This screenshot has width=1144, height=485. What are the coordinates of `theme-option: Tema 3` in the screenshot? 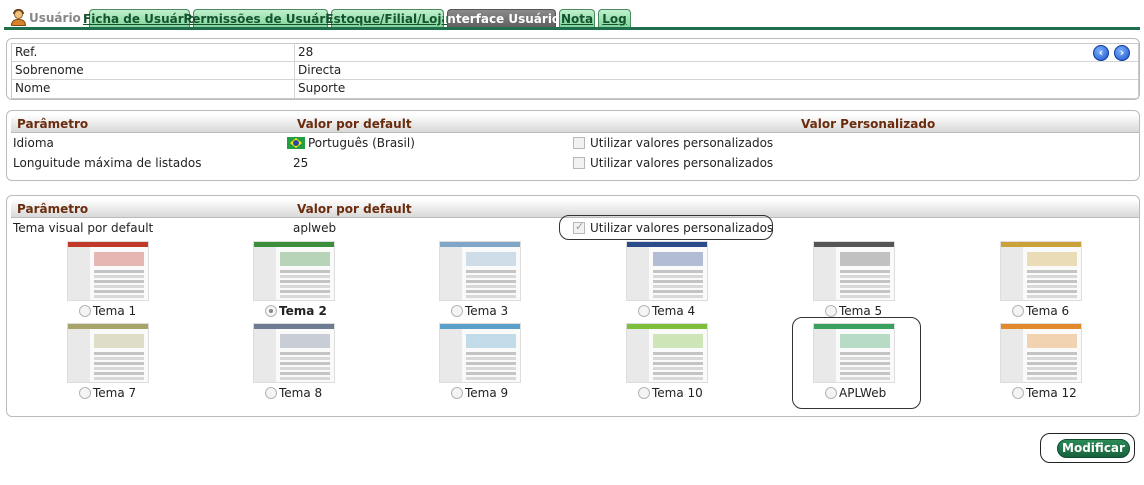 It's located at (480, 279).